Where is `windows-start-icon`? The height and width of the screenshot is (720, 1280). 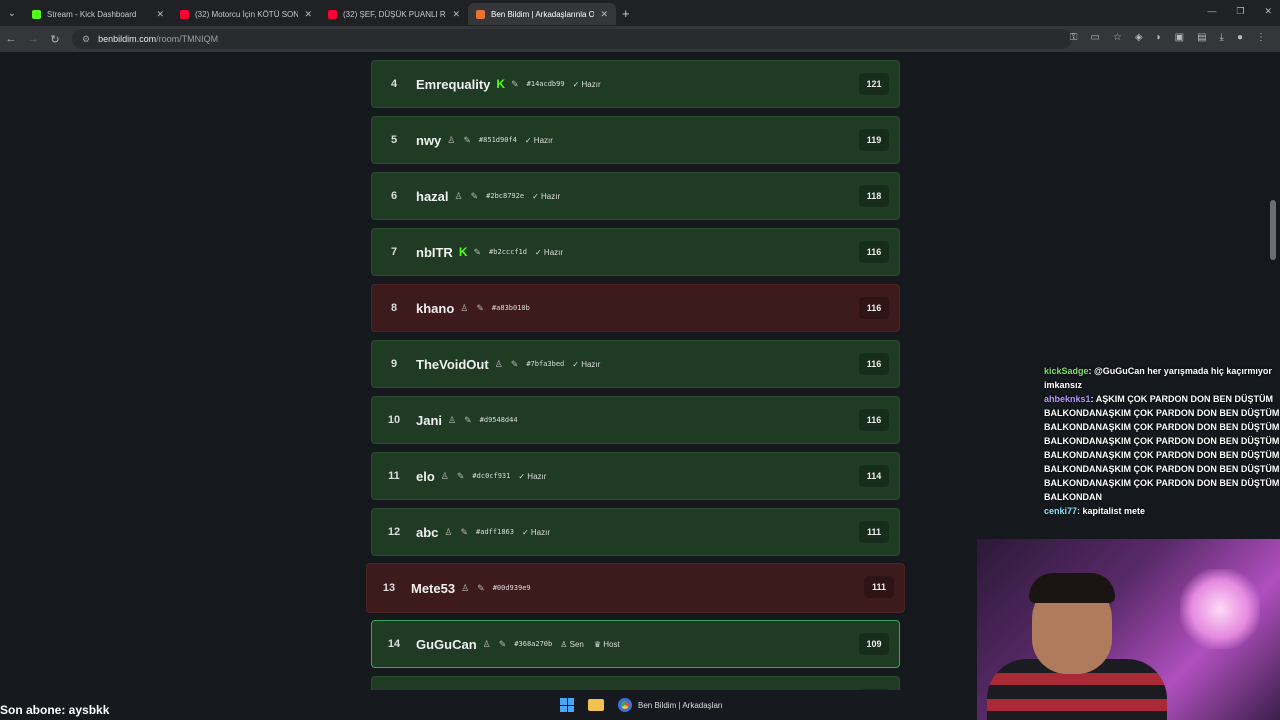 windows-start-icon is located at coordinates (567, 705).